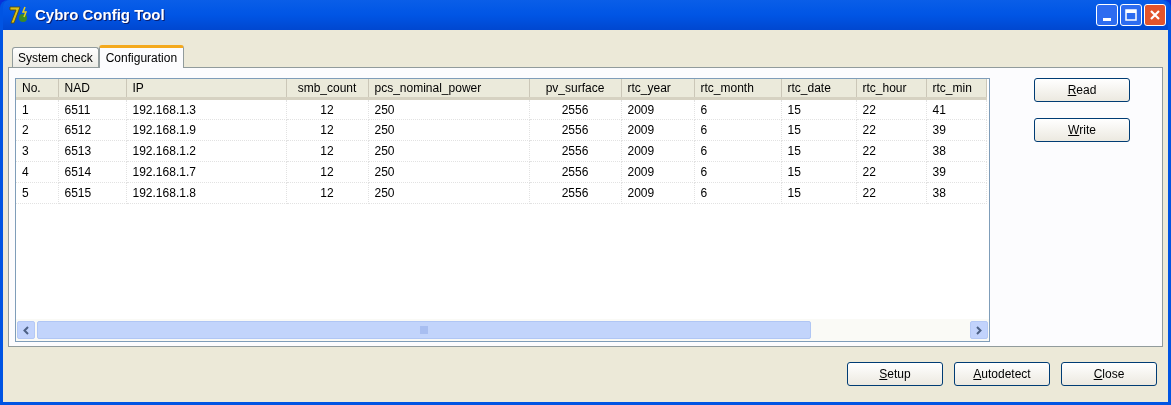  I want to click on table-cell: 6512, so click(92, 130).